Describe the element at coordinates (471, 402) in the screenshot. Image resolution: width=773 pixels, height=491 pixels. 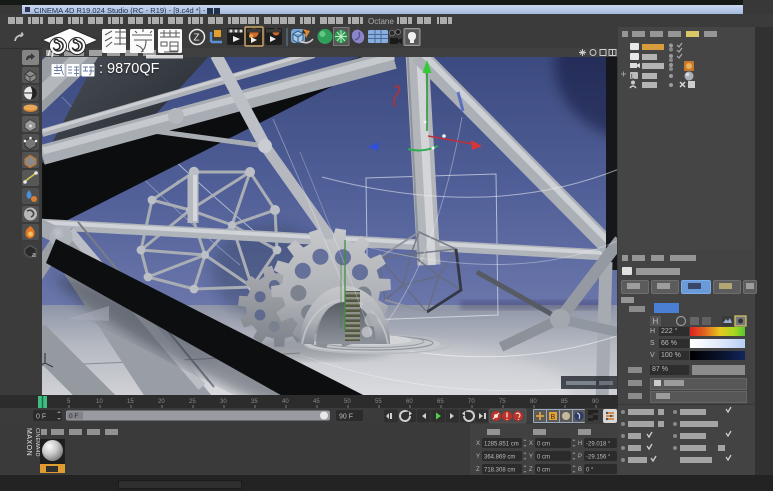
I see `svg-text: 70` at that location.